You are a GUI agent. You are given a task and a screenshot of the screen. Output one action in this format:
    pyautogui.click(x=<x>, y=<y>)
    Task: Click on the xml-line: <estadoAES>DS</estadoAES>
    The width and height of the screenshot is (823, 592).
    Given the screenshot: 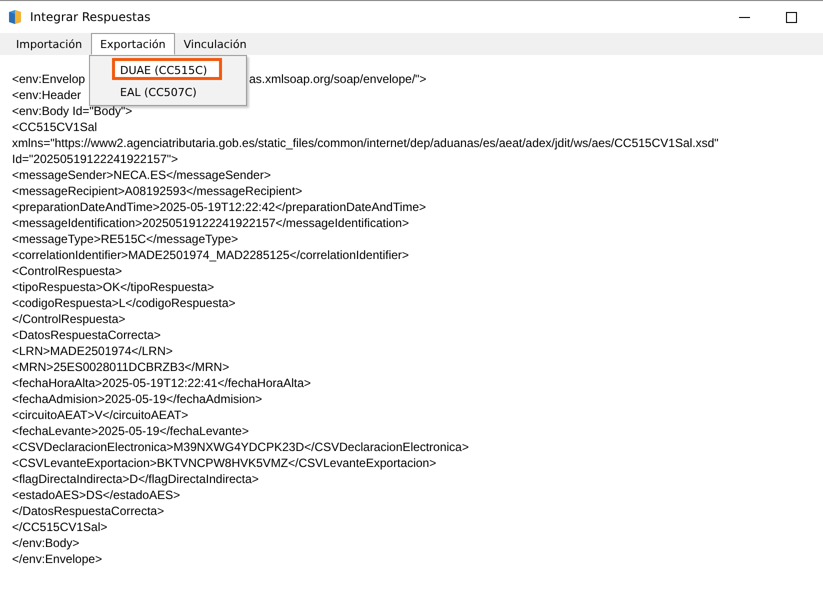 What is the action you would take?
    pyautogui.click(x=96, y=495)
    